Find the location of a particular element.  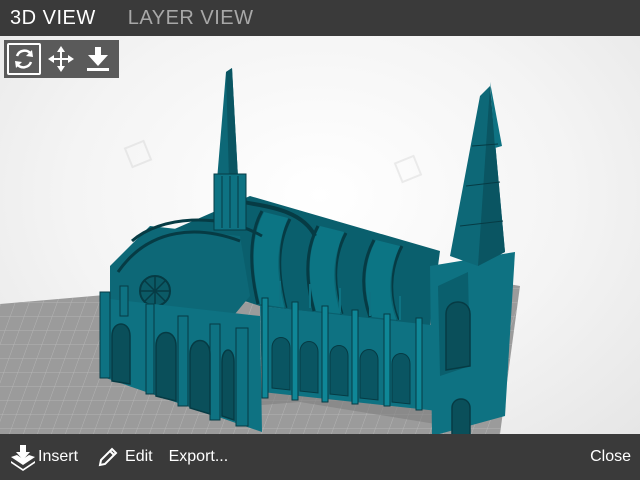

move-icon is located at coordinates (61, 59).